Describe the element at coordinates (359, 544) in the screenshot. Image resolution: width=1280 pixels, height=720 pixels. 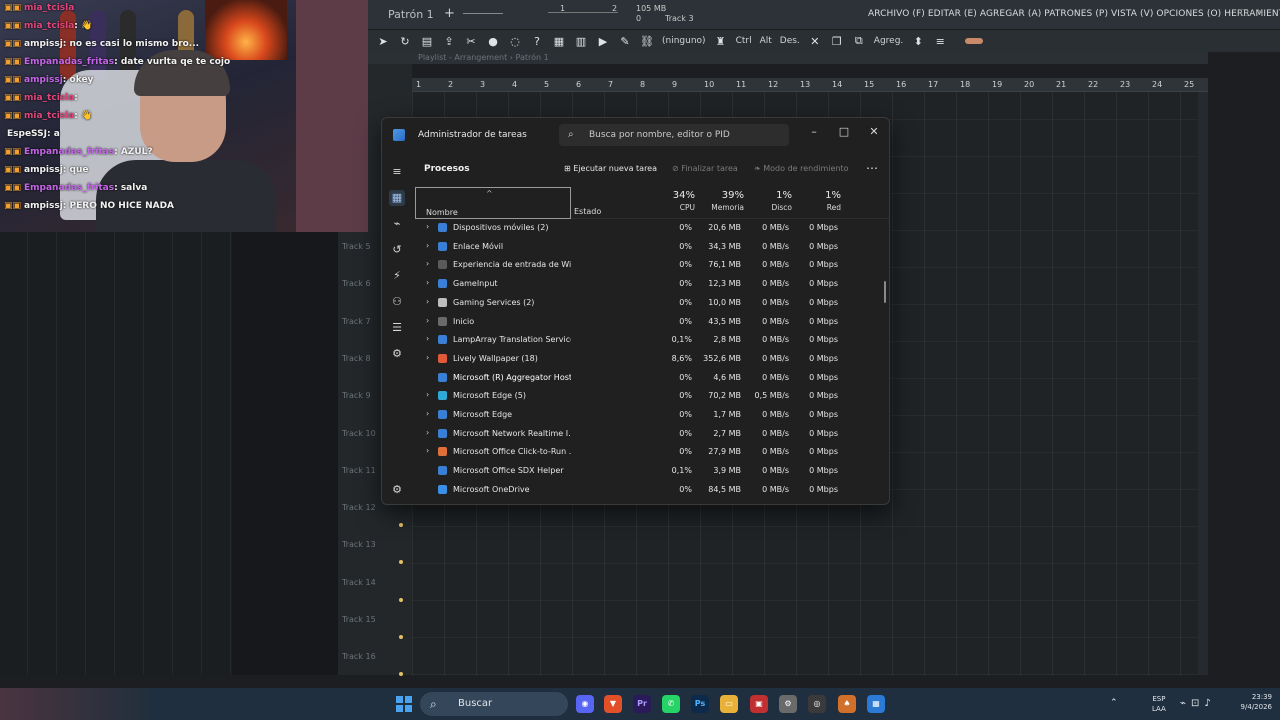
I see `track-label: Track 13` at that location.